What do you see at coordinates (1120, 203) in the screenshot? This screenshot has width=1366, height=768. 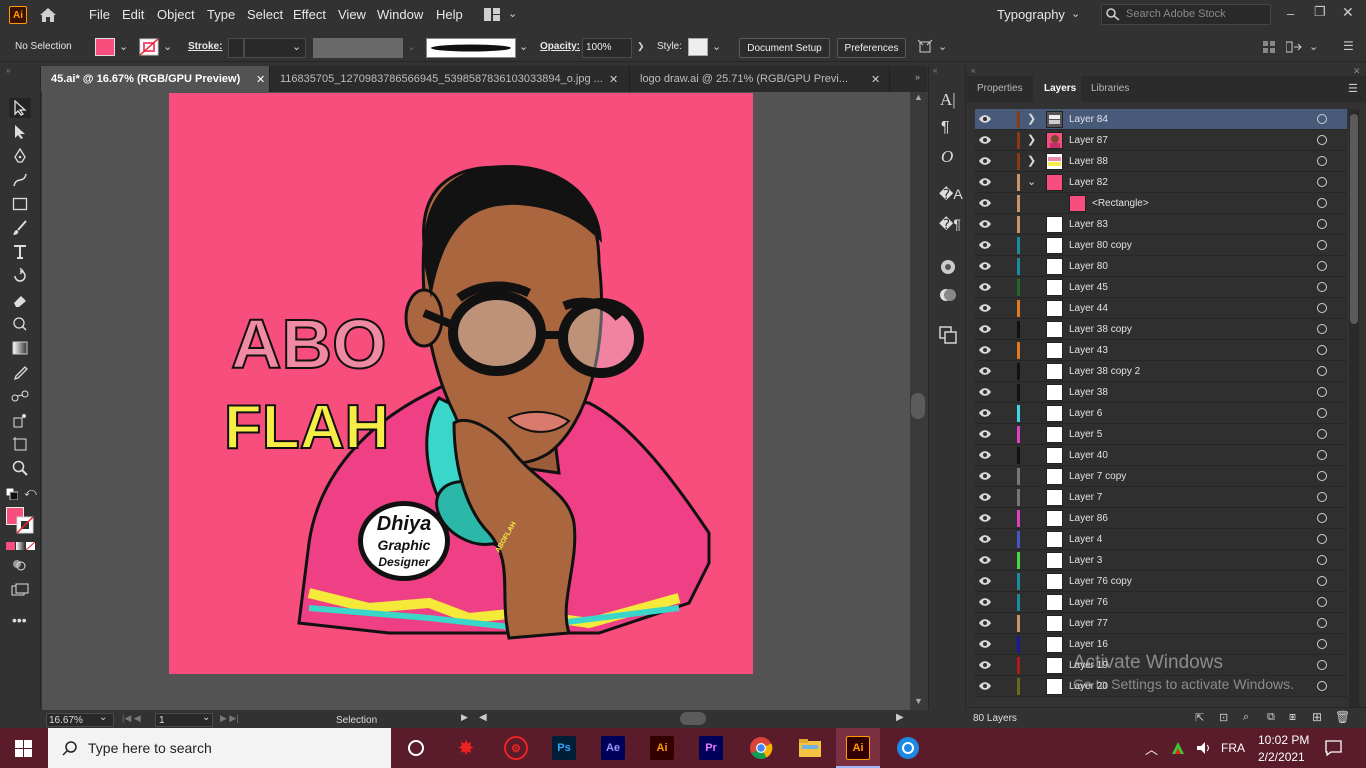 I see `layer-name: <Rectangle>` at bounding box center [1120, 203].